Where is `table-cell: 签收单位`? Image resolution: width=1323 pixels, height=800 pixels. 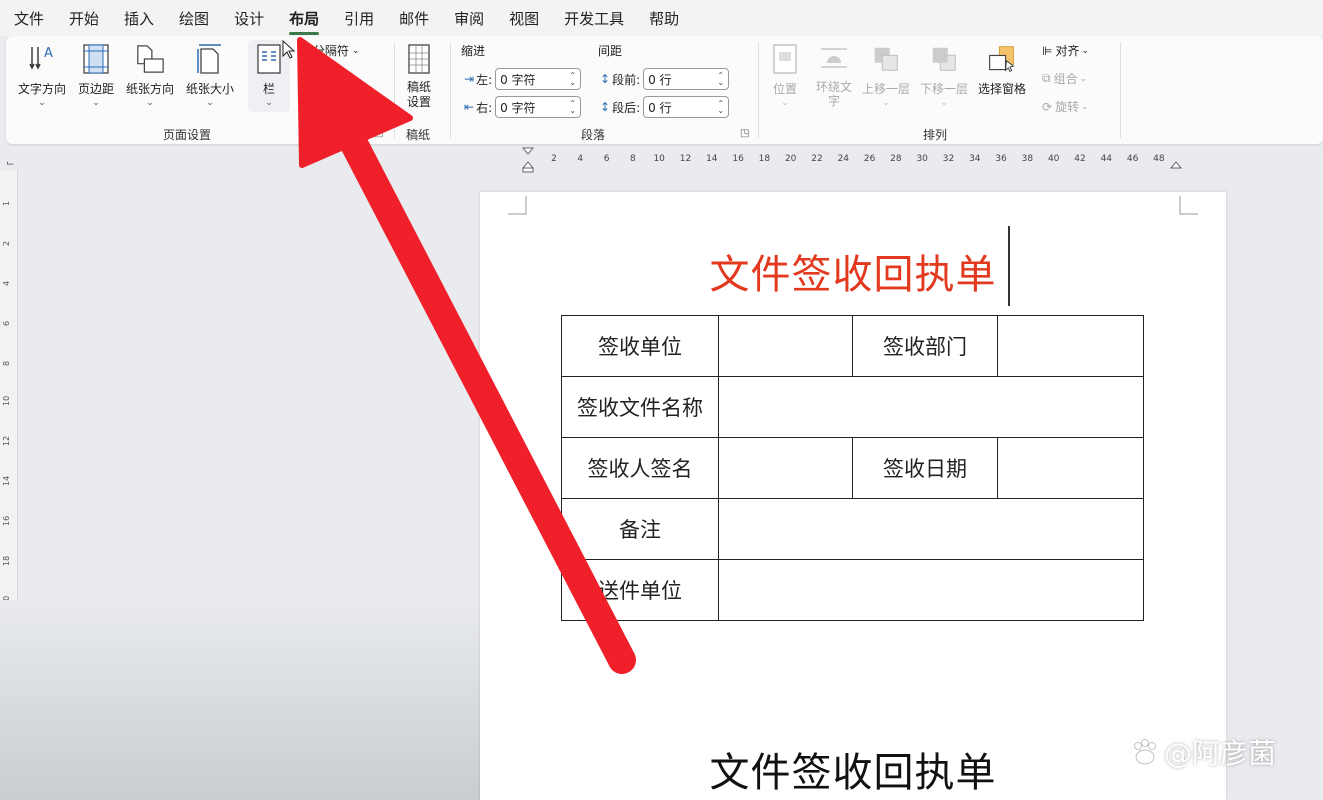
table-cell: 签收单位 is located at coordinates (640, 346).